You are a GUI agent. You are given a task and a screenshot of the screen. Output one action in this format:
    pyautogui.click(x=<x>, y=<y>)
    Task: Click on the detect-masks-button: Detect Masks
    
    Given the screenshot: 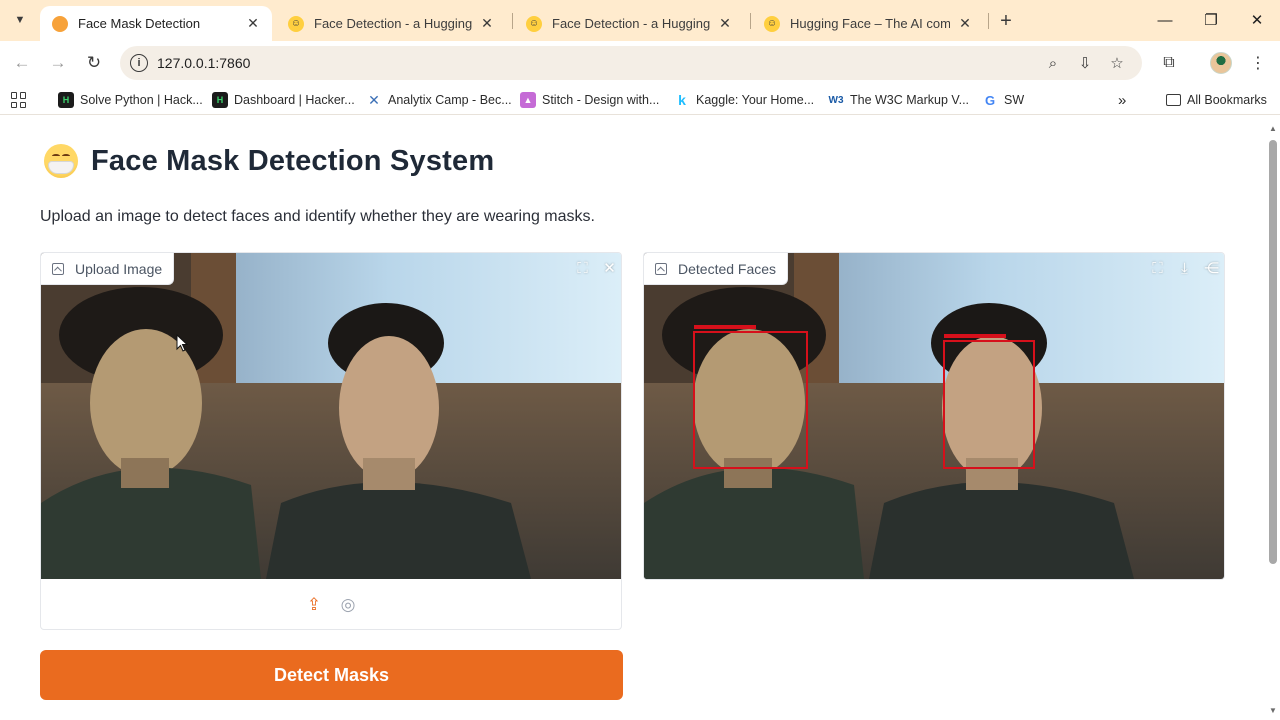 What is the action you would take?
    pyautogui.click(x=331, y=675)
    